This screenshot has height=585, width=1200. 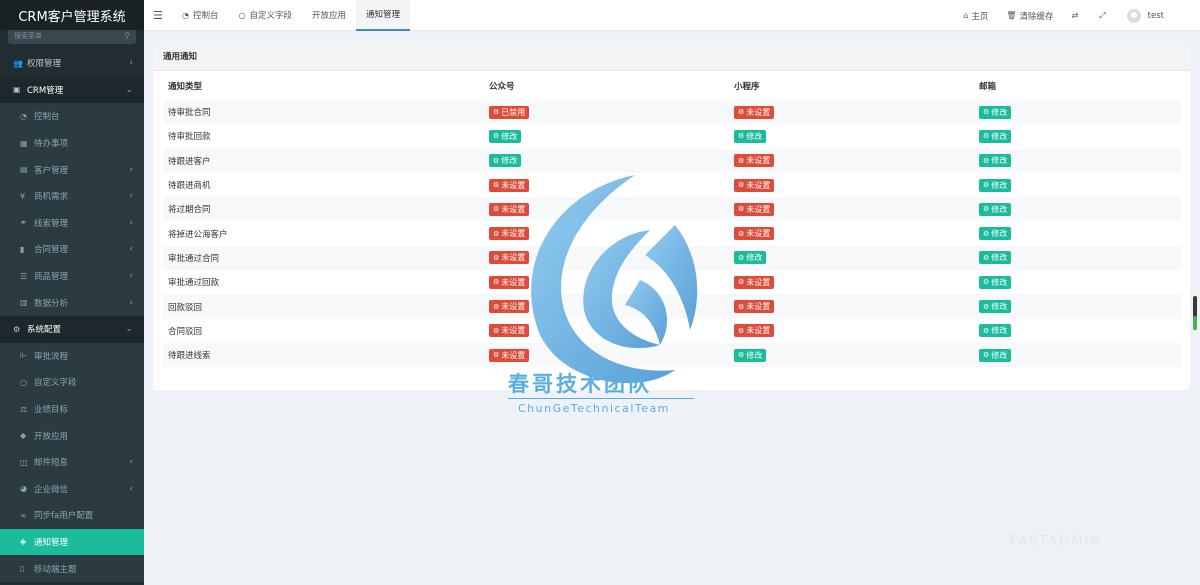 I want to click on button-label: 已禁用, so click(x=513, y=112).